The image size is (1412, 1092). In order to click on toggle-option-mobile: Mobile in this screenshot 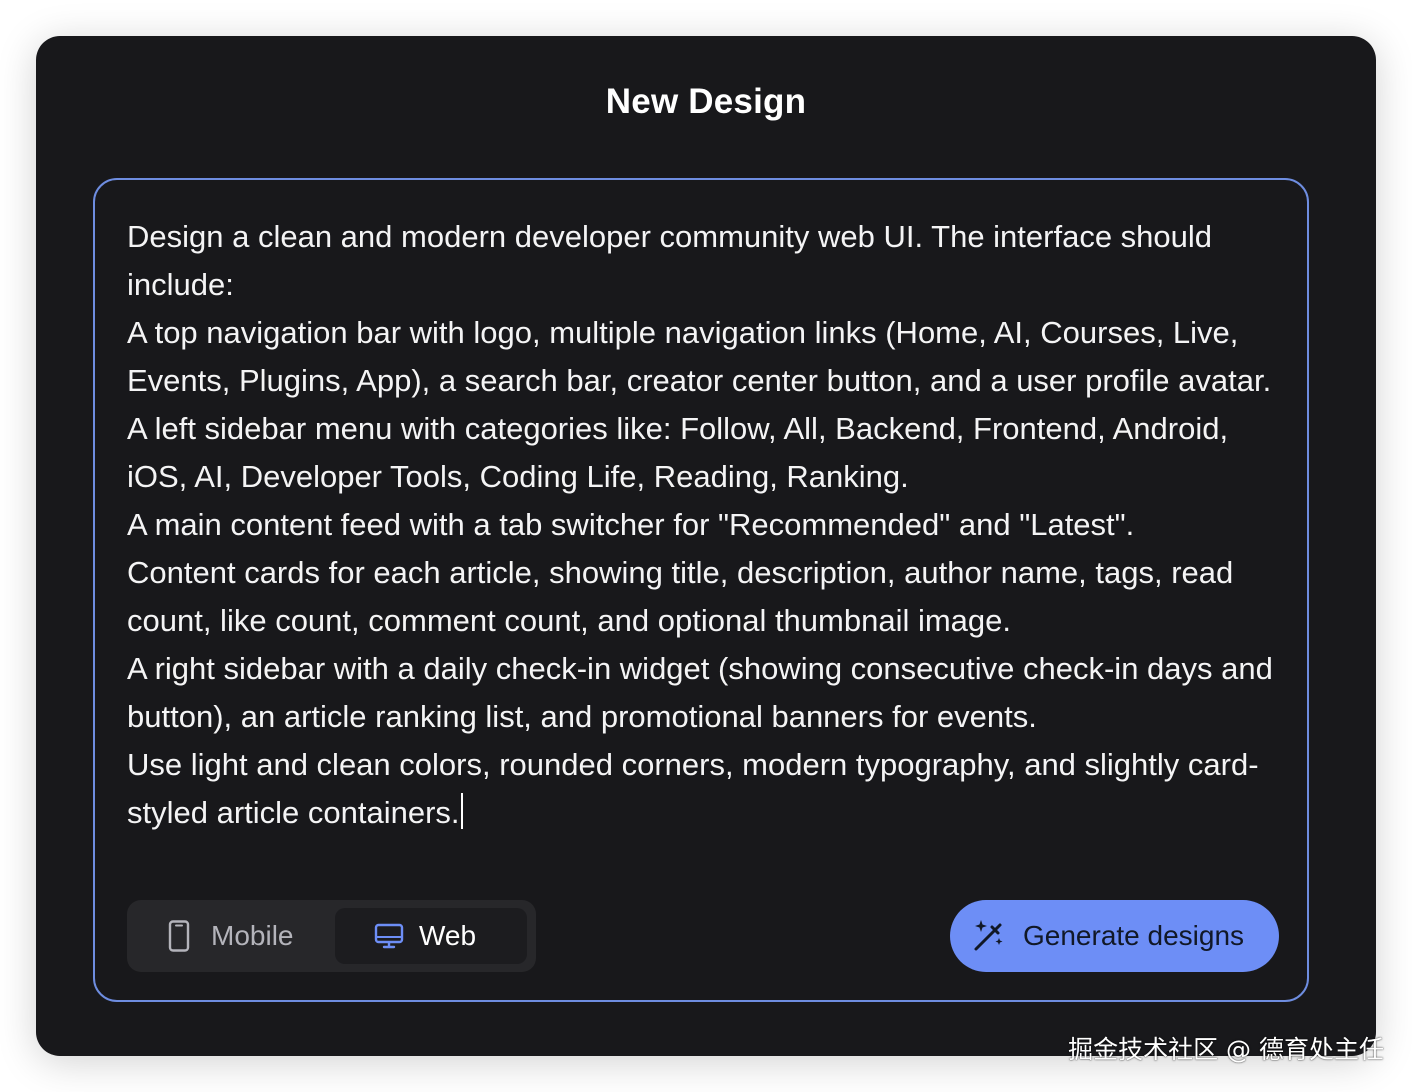, I will do `click(234, 936)`.